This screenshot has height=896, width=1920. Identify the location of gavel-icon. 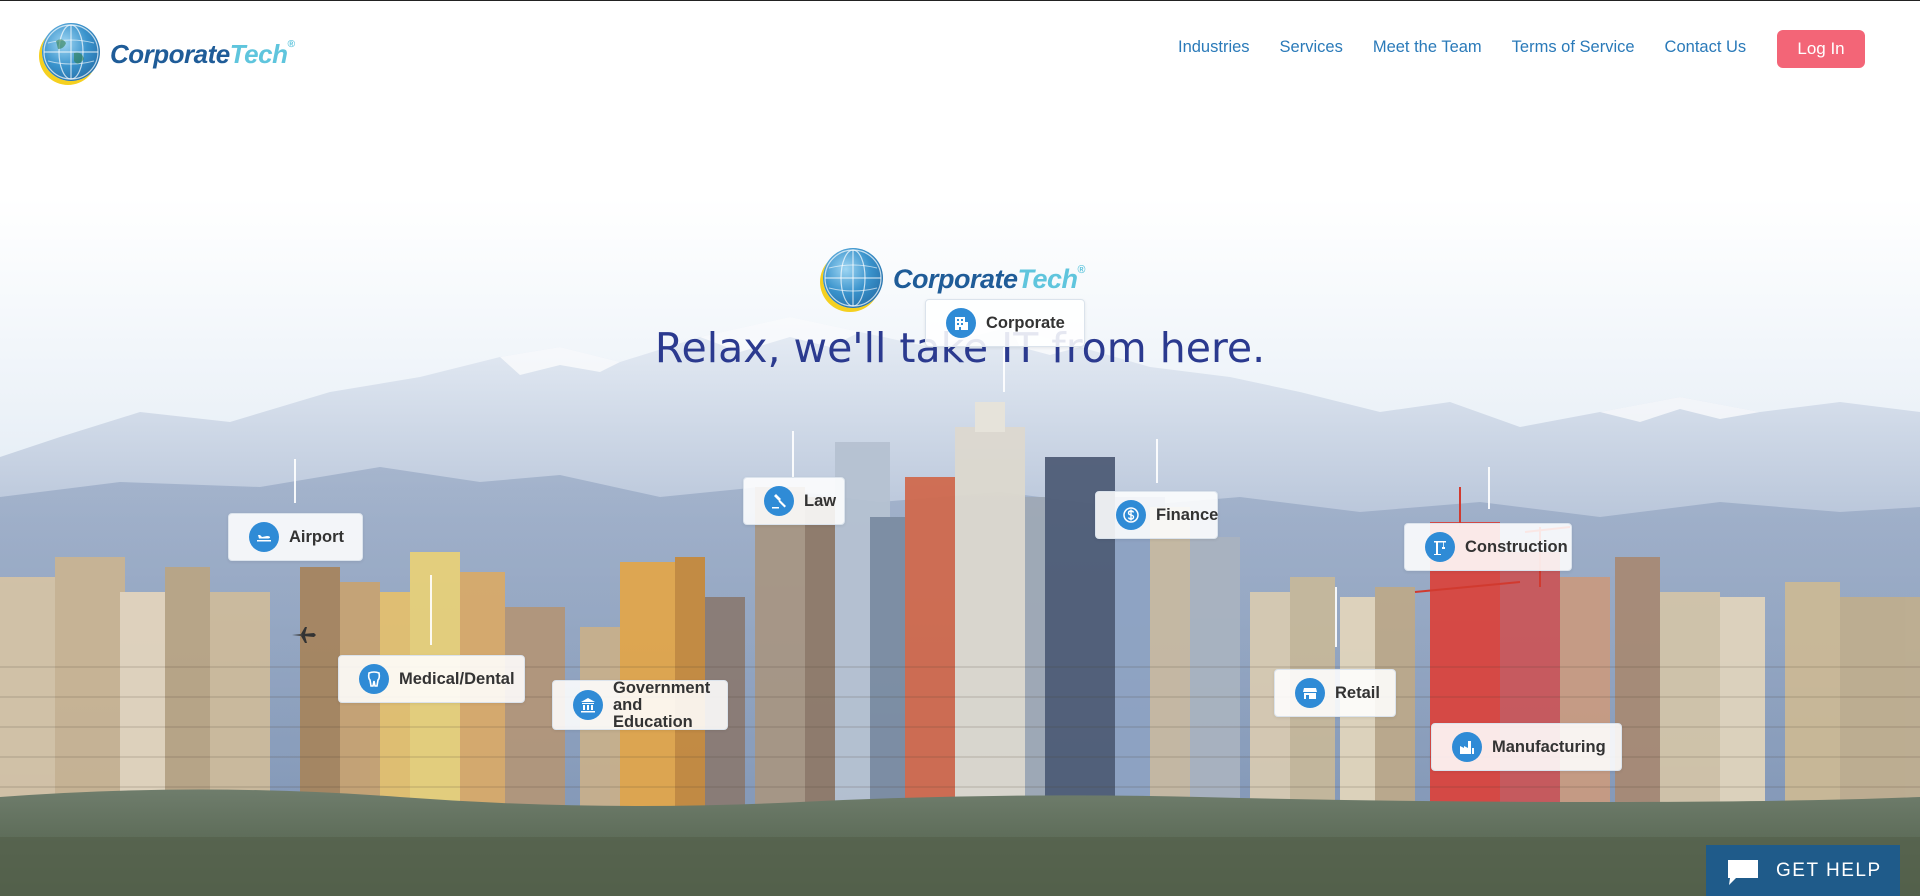
(779, 501).